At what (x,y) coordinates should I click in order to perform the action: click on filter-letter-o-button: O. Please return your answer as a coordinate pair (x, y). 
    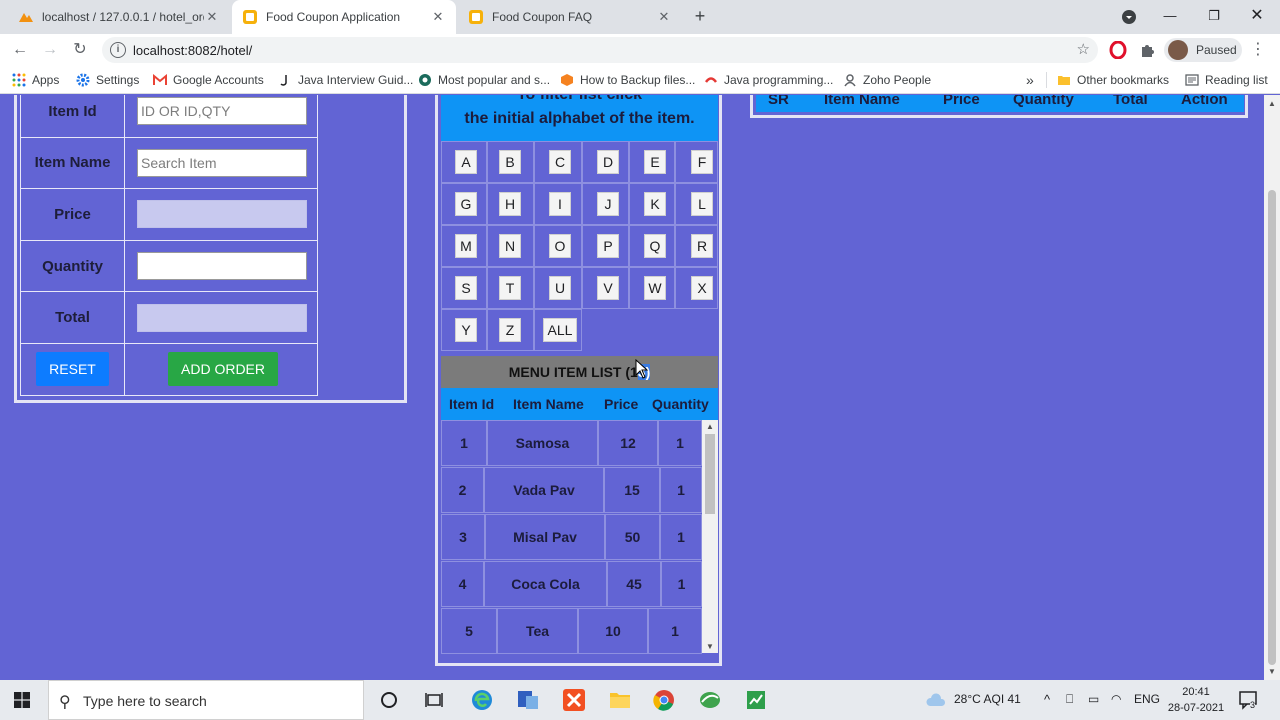
    Looking at the image, I should click on (560, 246).